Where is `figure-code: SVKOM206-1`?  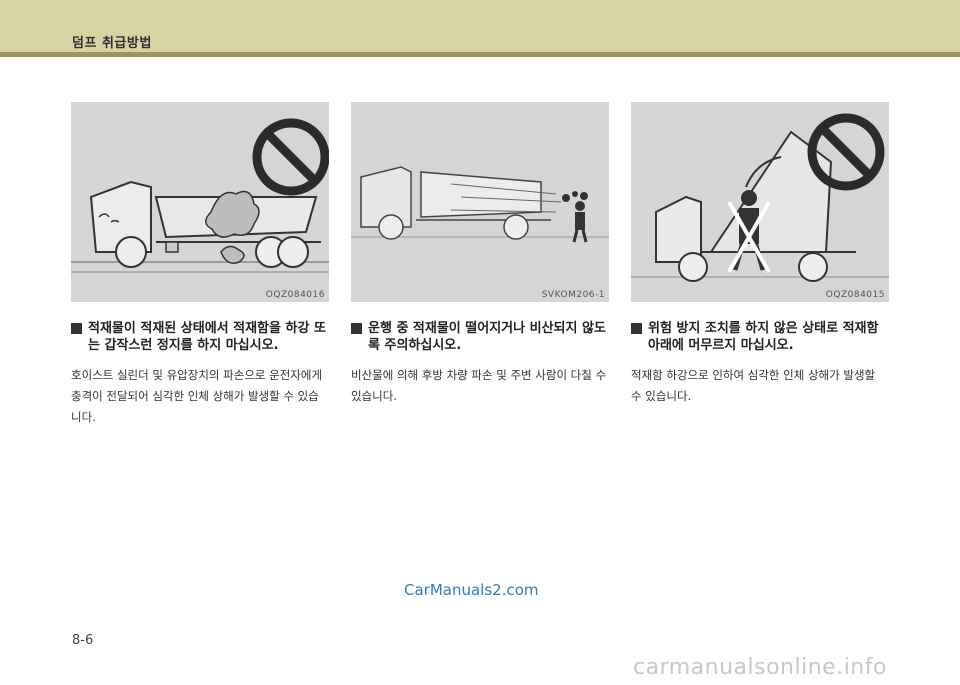 figure-code: SVKOM206-1 is located at coordinates (573, 295).